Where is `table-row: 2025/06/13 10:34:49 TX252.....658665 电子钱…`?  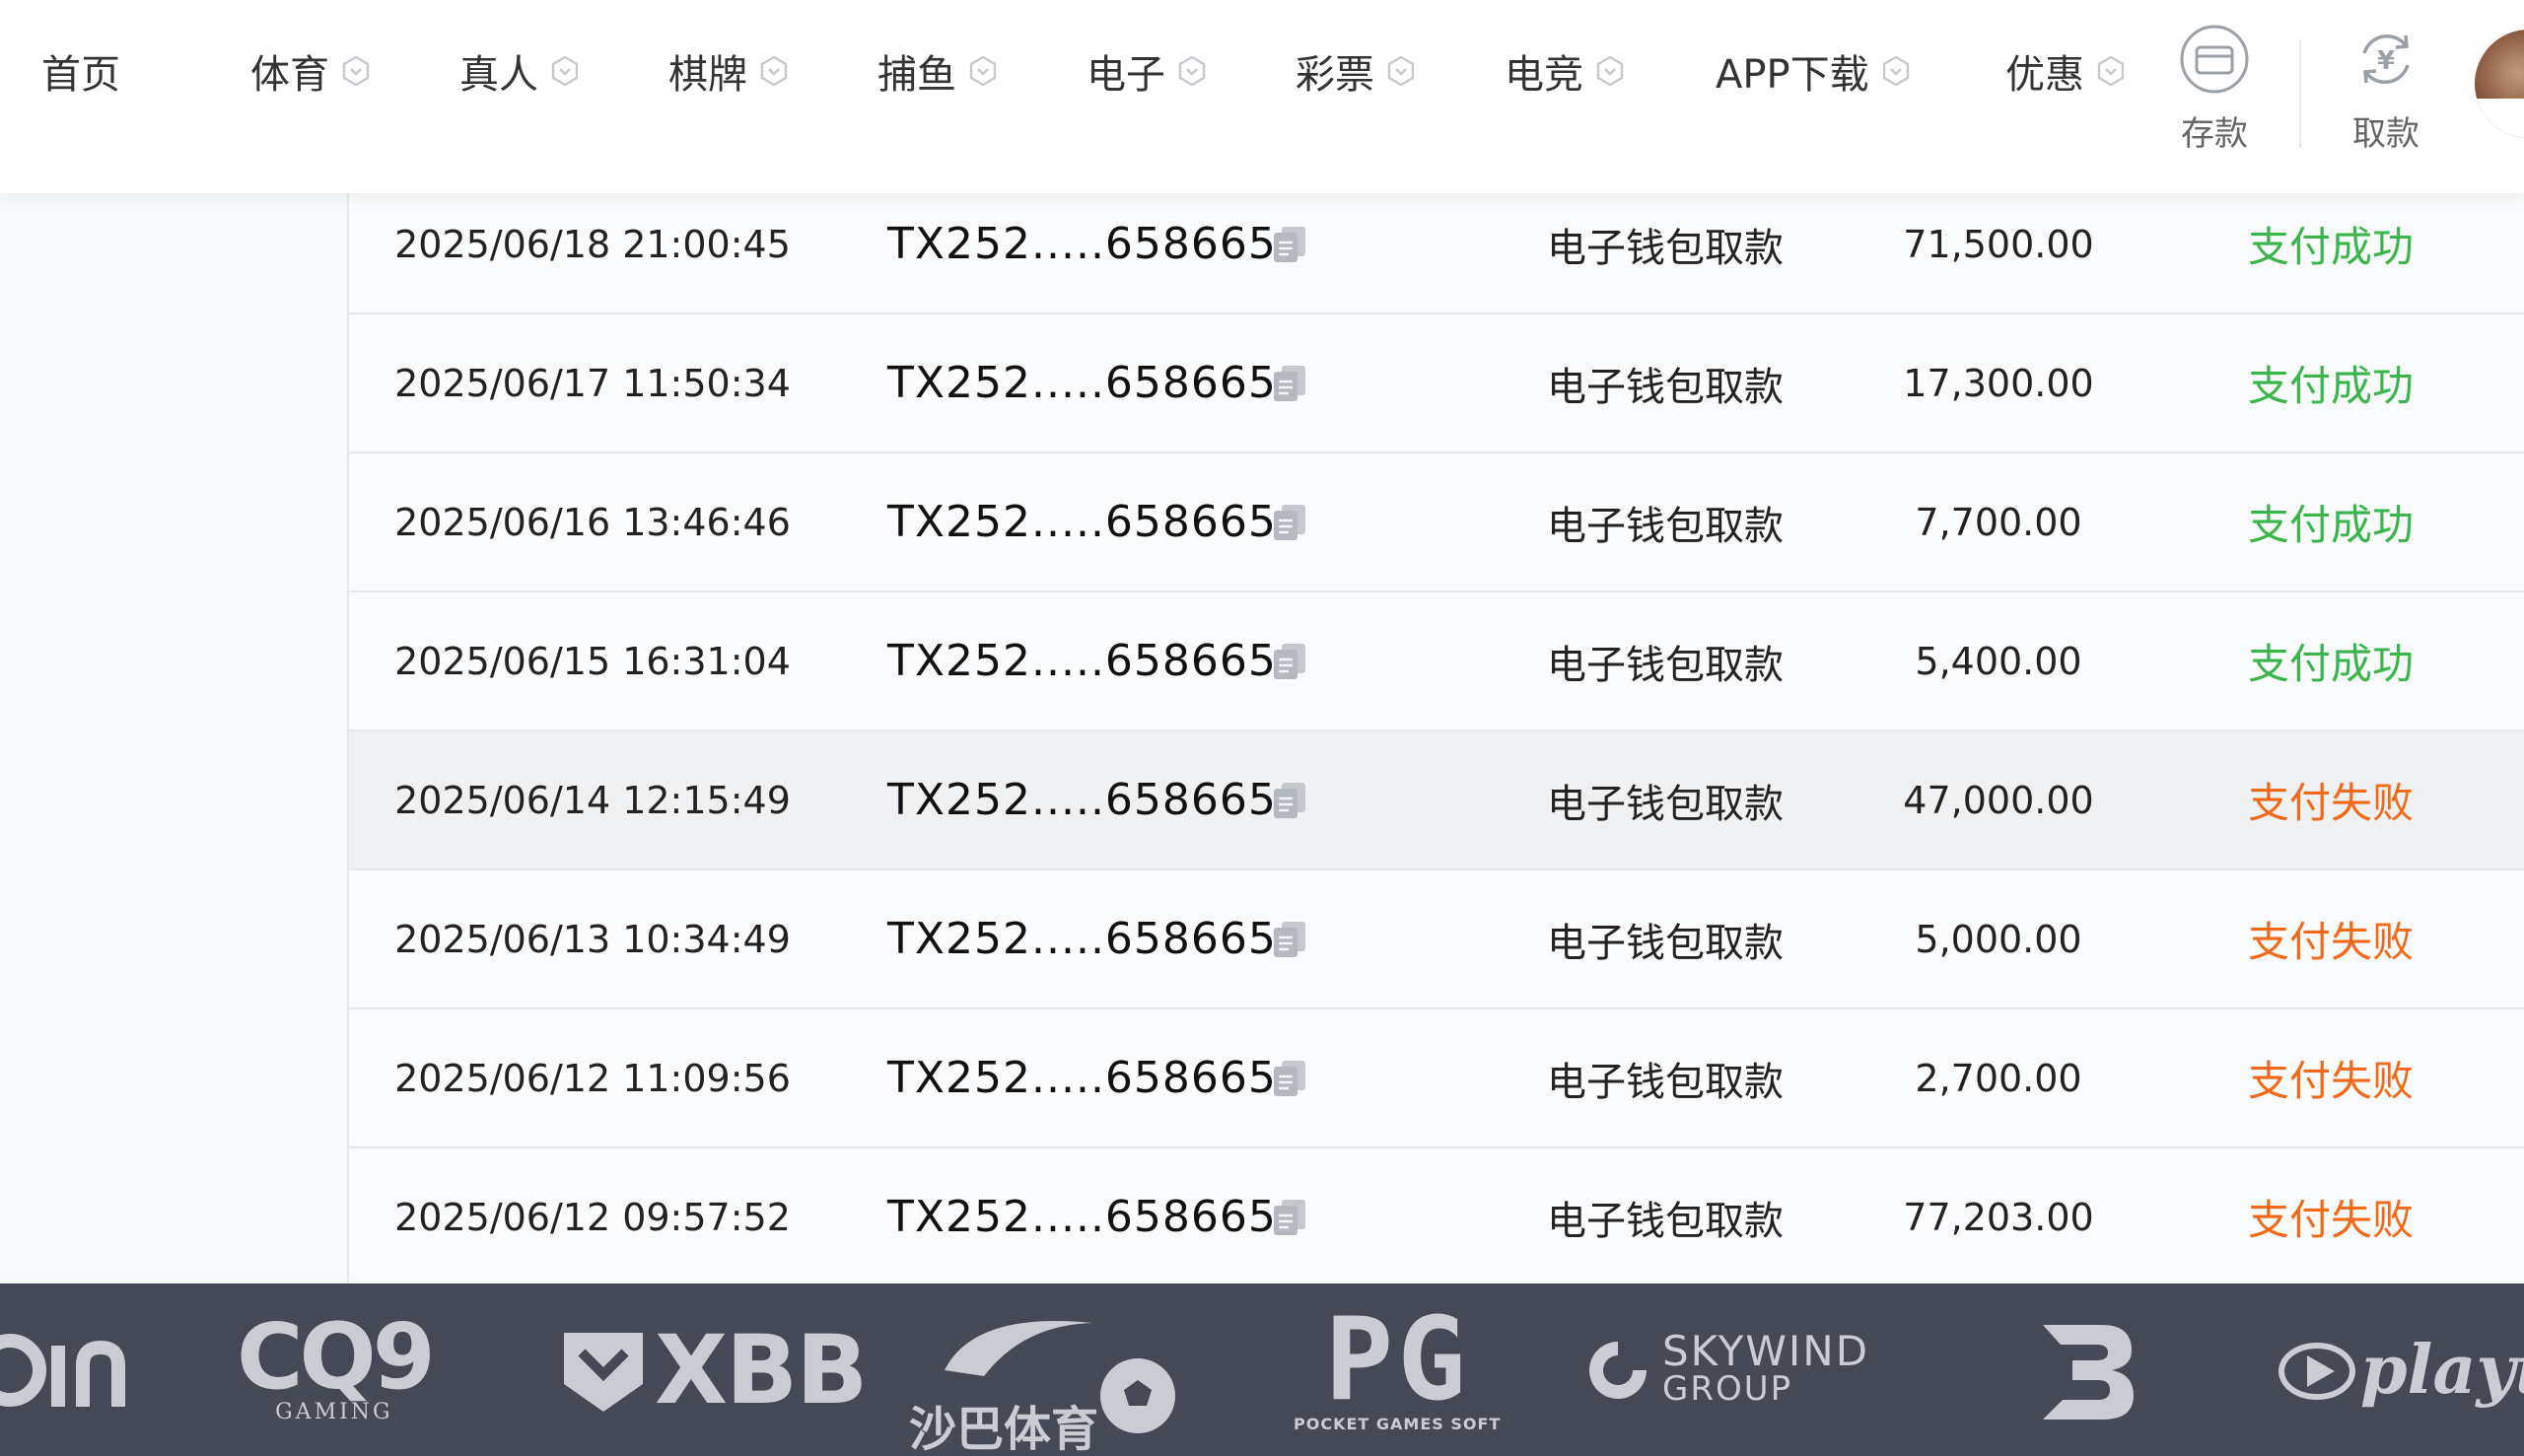
table-row: 2025/06/13 10:34:49 TX252.....658665 电子钱… is located at coordinates (1436, 939).